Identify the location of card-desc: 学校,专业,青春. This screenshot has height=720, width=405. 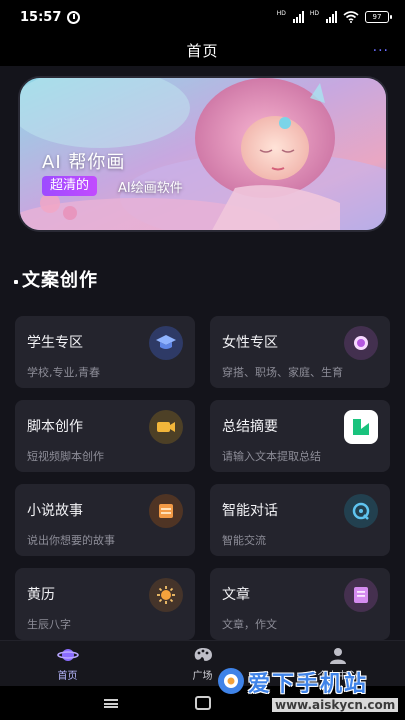
(63, 372).